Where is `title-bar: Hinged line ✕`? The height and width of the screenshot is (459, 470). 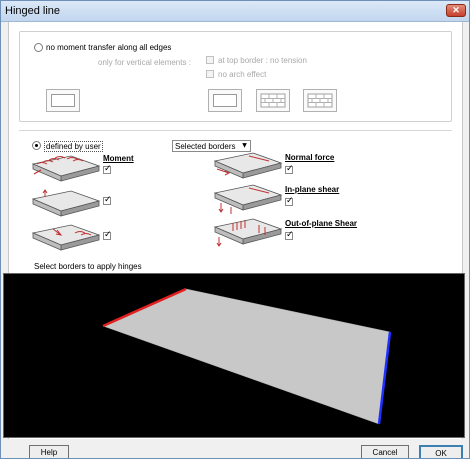
title-bar: Hinged line ✕ is located at coordinates (235, 11).